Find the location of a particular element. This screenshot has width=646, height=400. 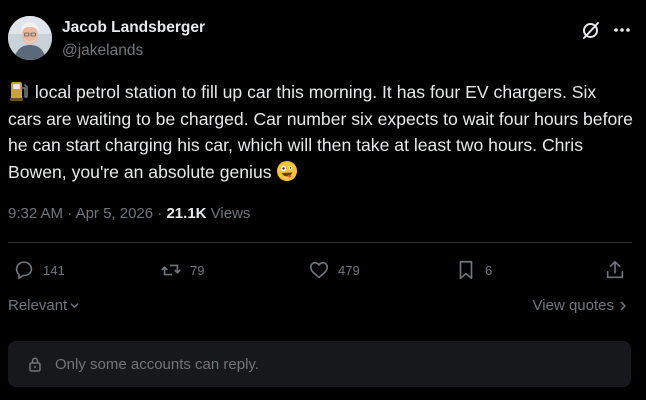

avatar is located at coordinates (30, 38).